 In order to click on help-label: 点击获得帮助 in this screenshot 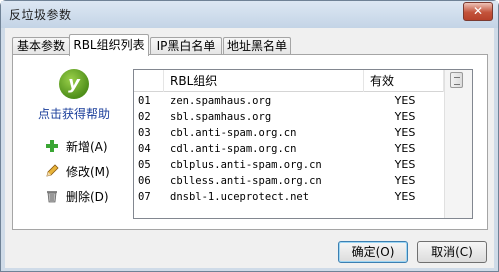, I will do `click(73, 114)`.